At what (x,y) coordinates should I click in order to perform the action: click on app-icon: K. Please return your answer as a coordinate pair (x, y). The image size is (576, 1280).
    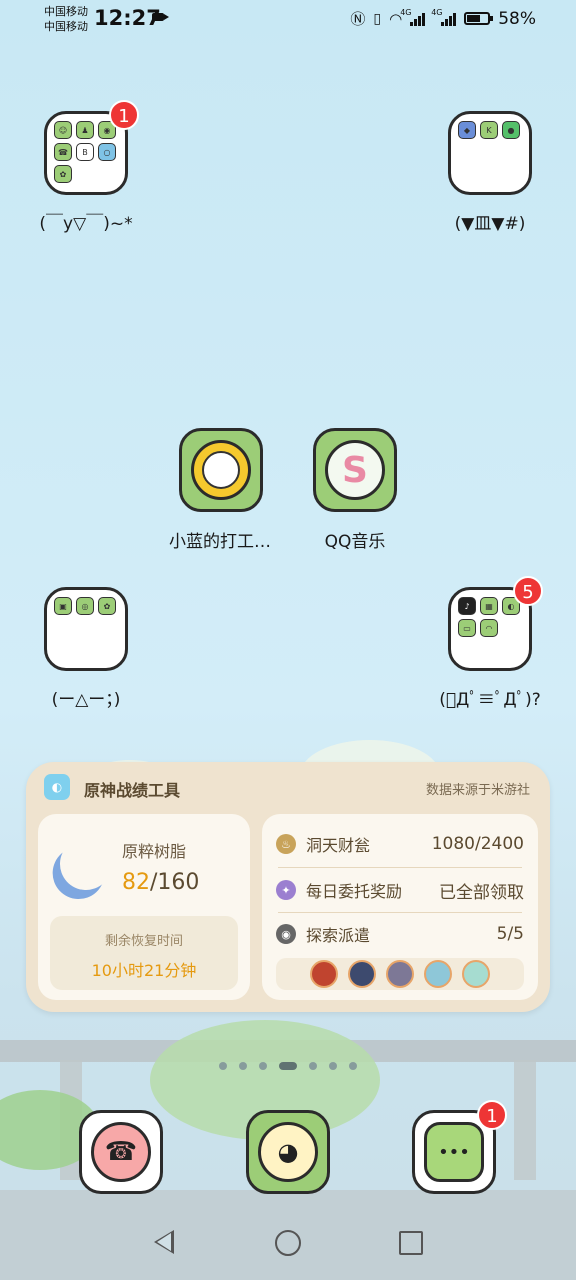
    Looking at the image, I should click on (489, 130).